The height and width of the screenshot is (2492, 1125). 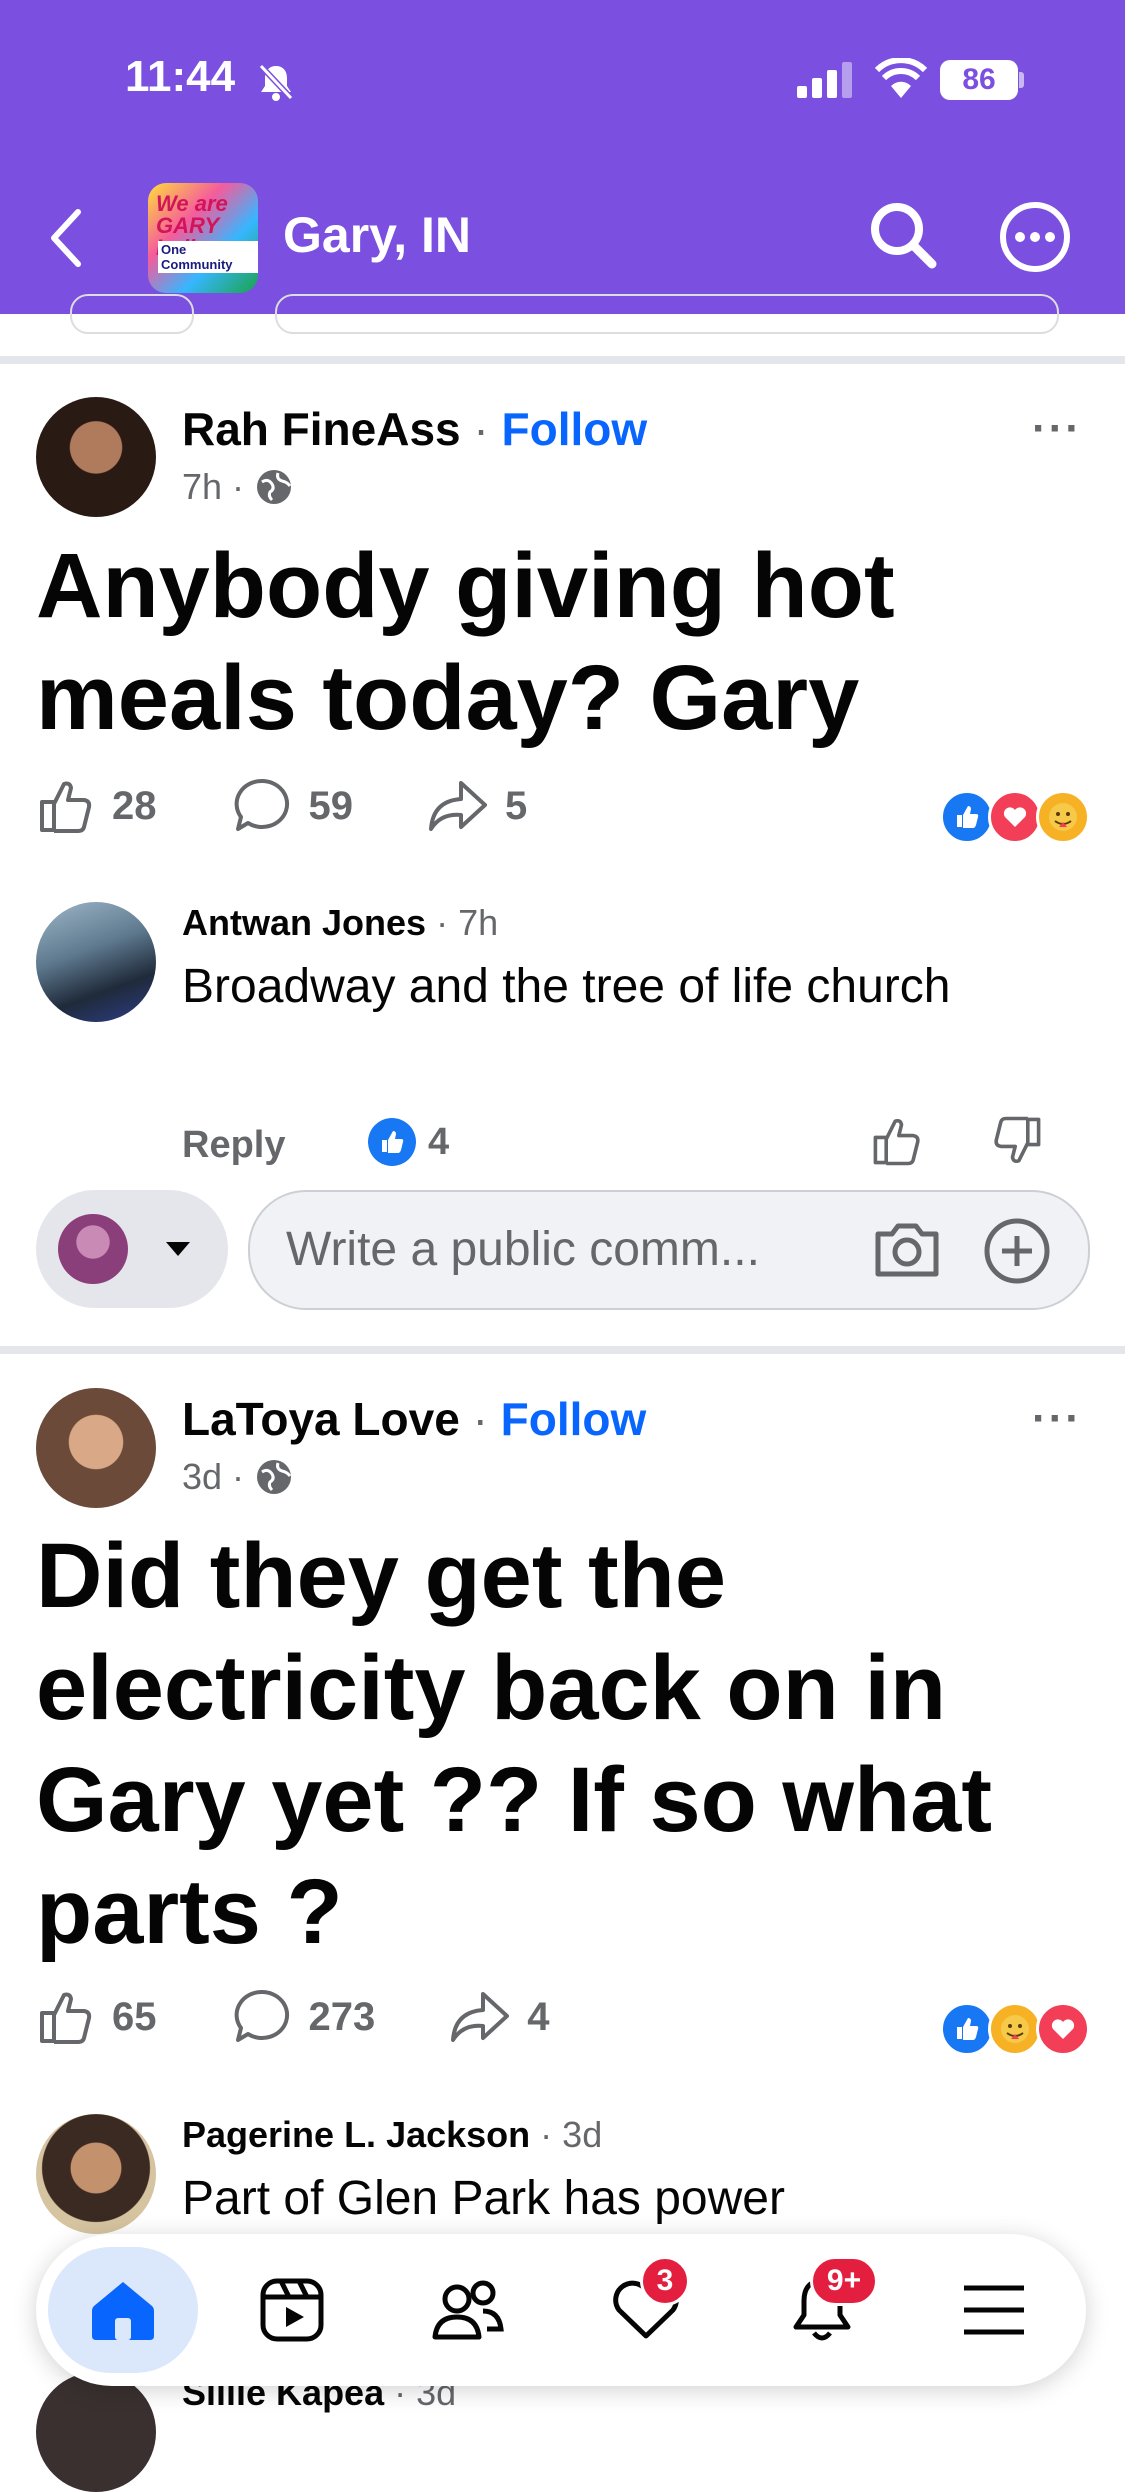 I want to click on hamburger-menu-icon, so click(x=994, y=2310).